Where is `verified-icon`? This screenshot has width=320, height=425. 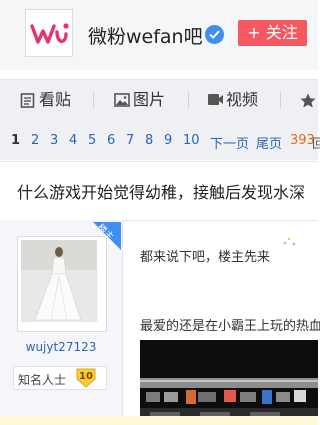 verified-icon is located at coordinates (214, 34).